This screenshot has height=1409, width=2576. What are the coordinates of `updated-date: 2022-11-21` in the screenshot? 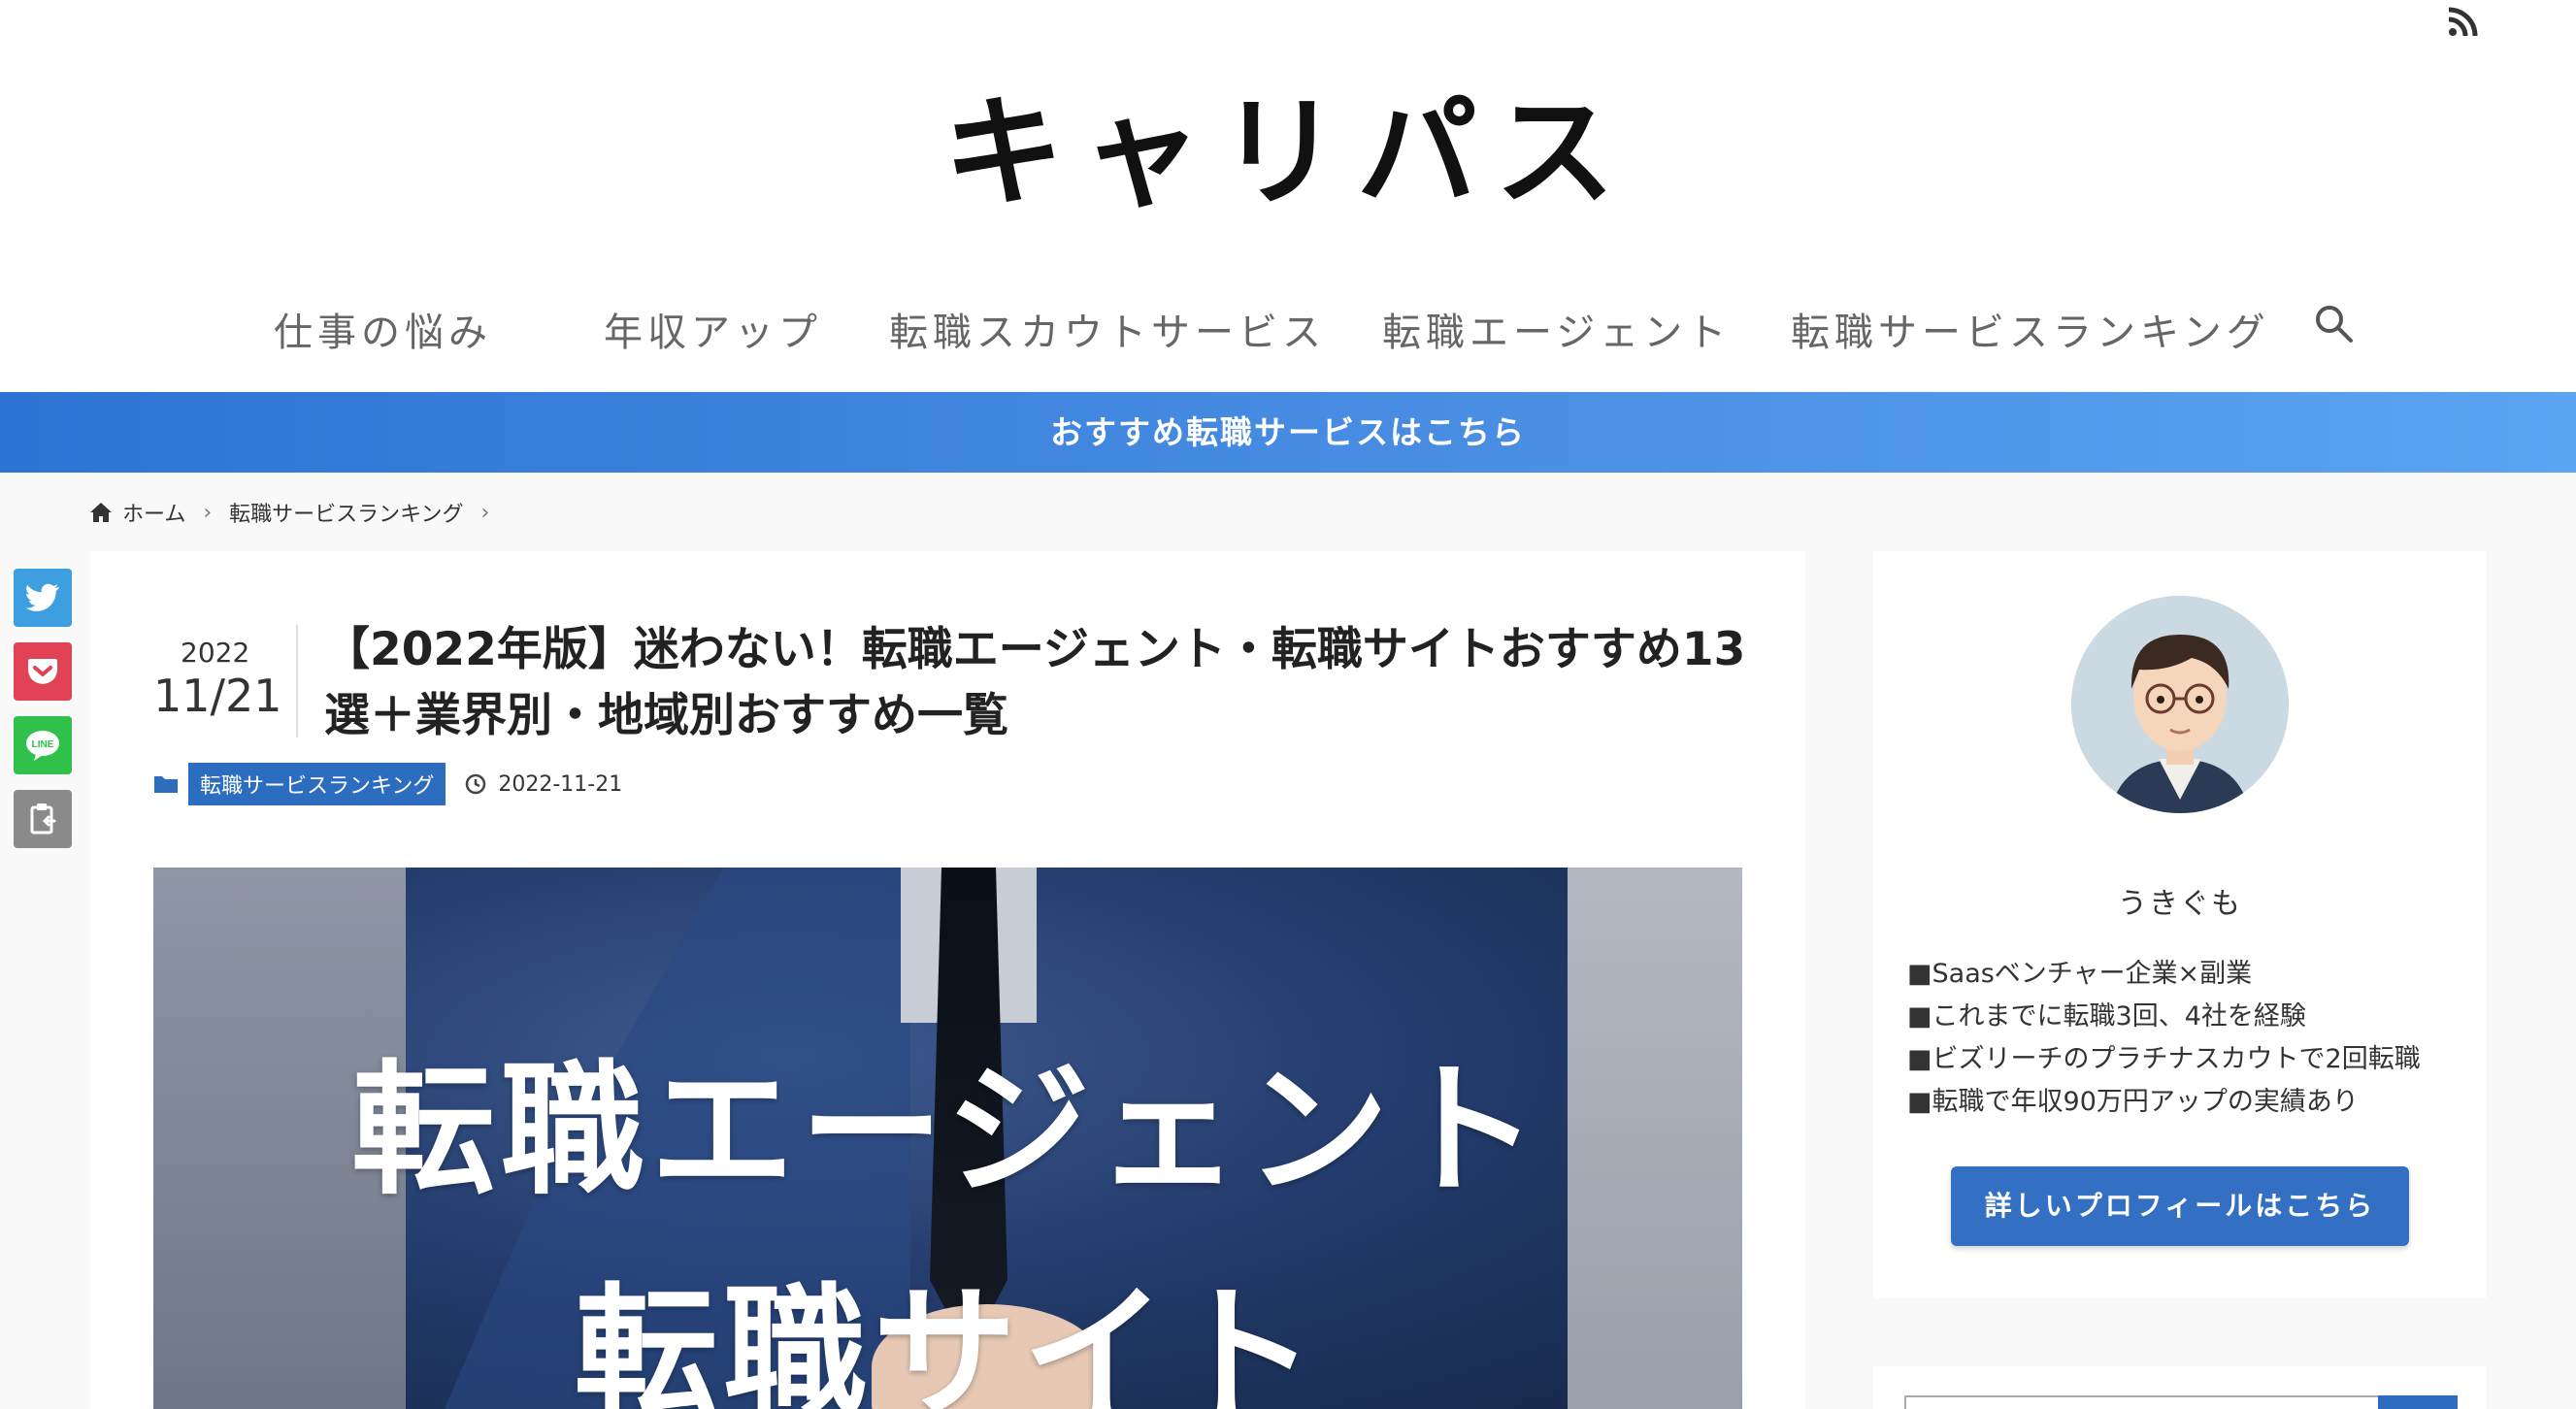 It's located at (560, 784).